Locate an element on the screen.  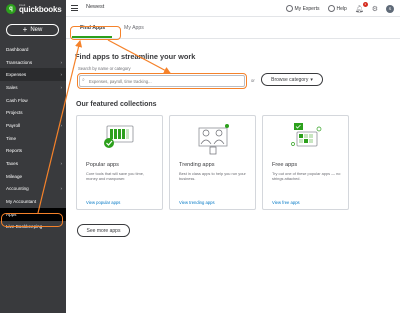
gear-icon: ⚙ is located at coordinates (375, 9).